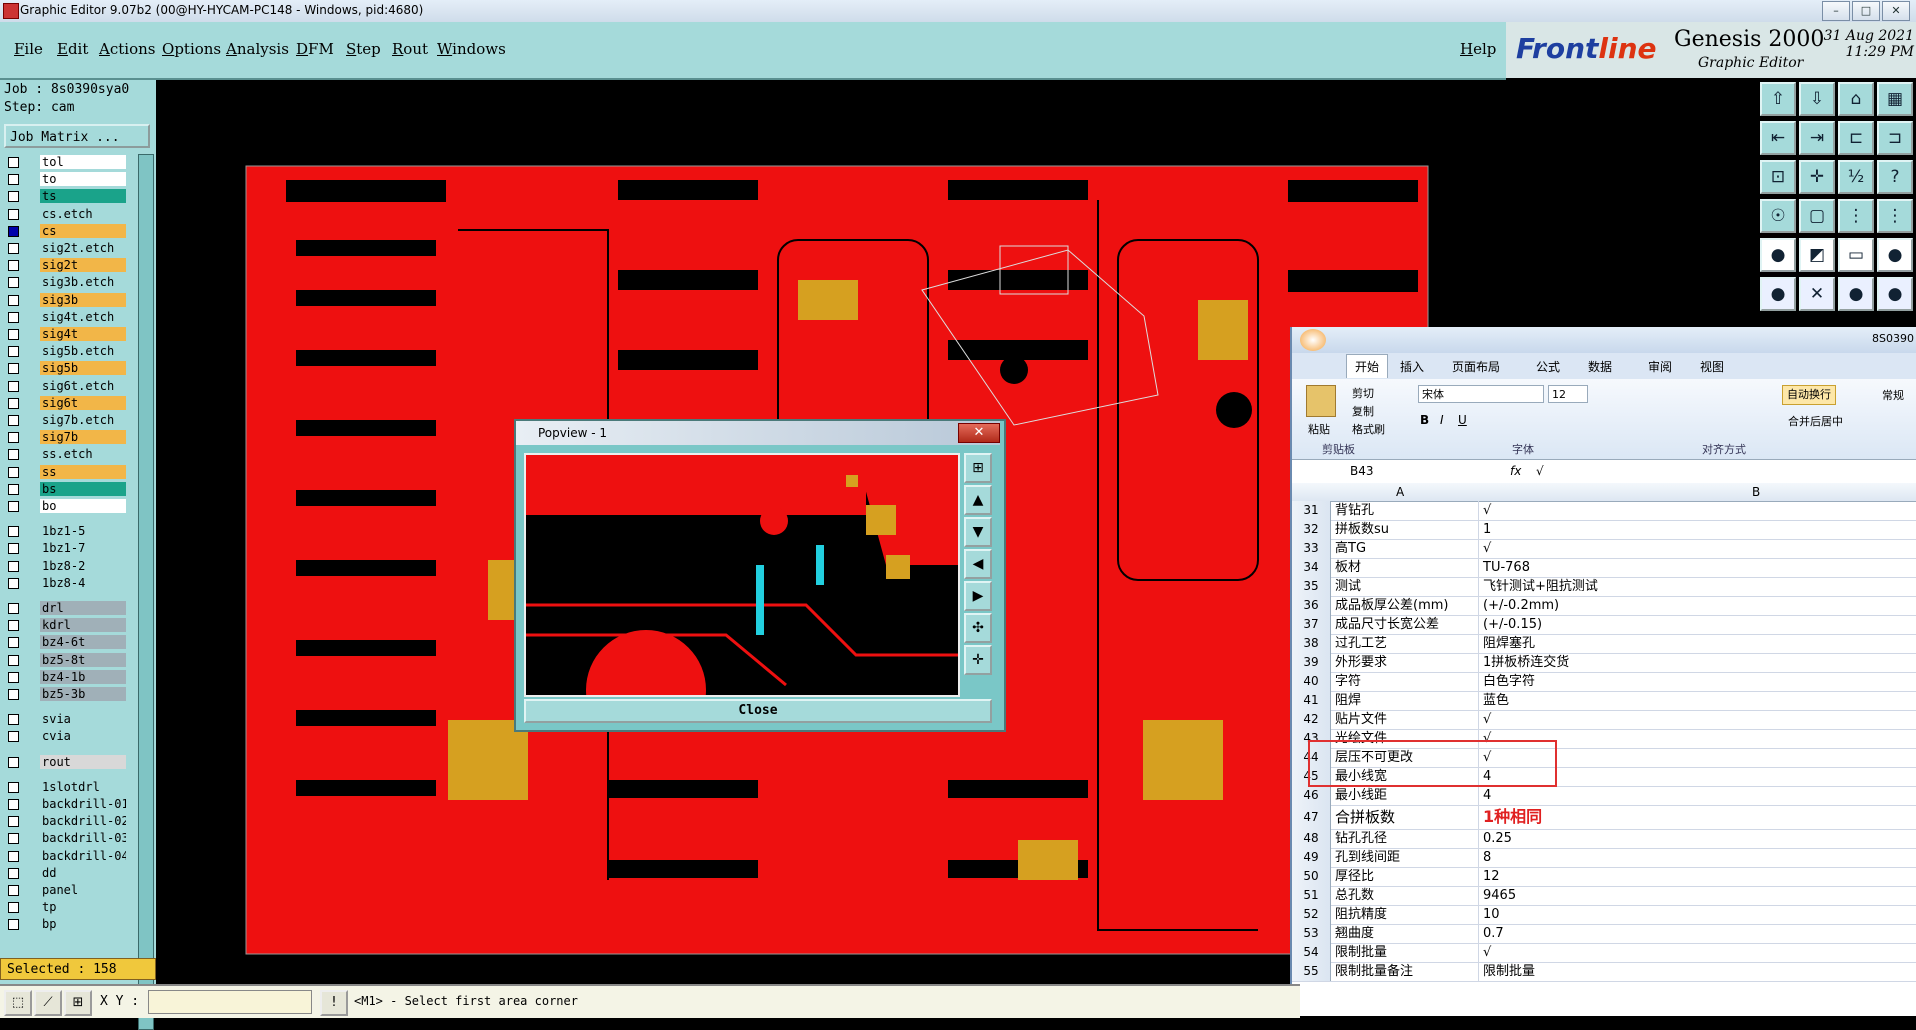 Image resolution: width=1916 pixels, height=1030 pixels. What do you see at coordinates (65, 804) in the screenshot?
I see `layer-row: backdrill-01` at bounding box center [65, 804].